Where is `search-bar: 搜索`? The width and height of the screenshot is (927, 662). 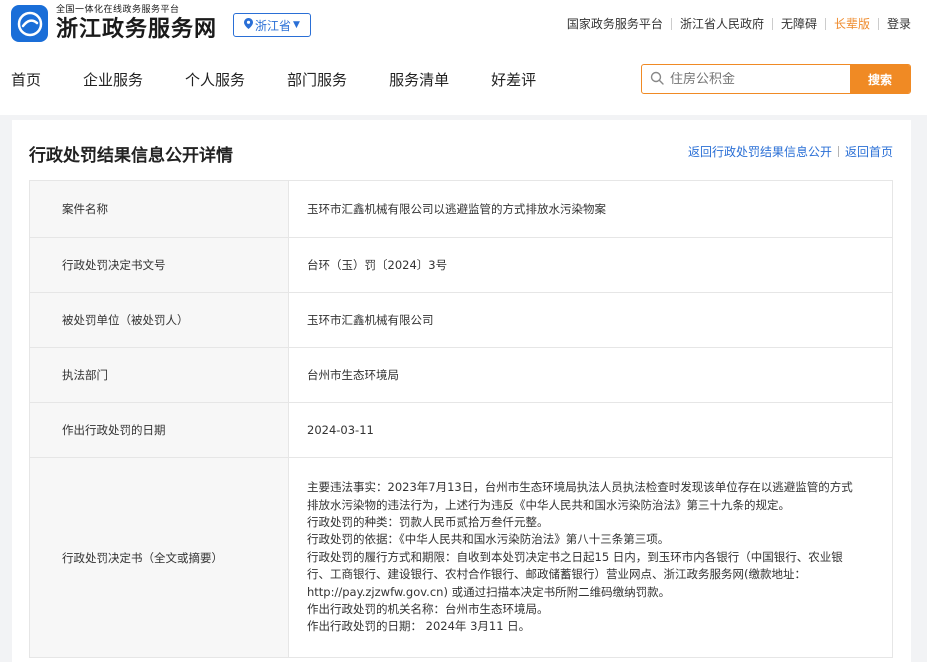 search-bar: 搜索 is located at coordinates (776, 79).